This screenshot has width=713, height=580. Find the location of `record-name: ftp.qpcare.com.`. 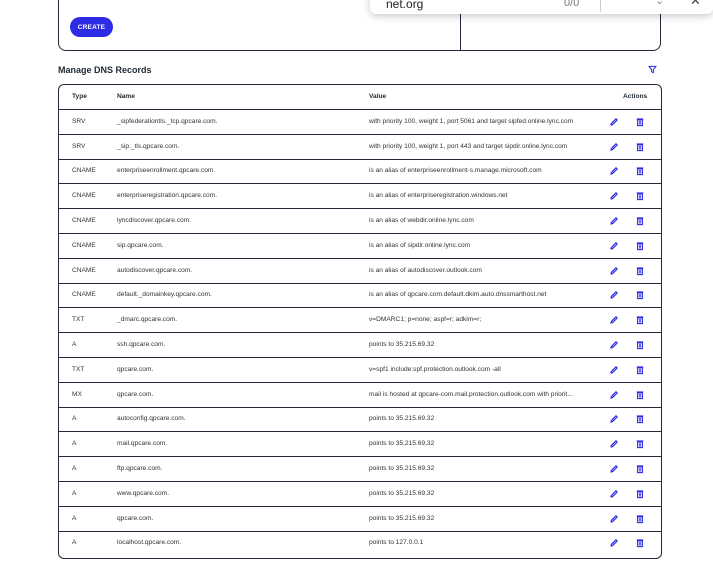

record-name: ftp.qpcare.com. is located at coordinates (140, 468).